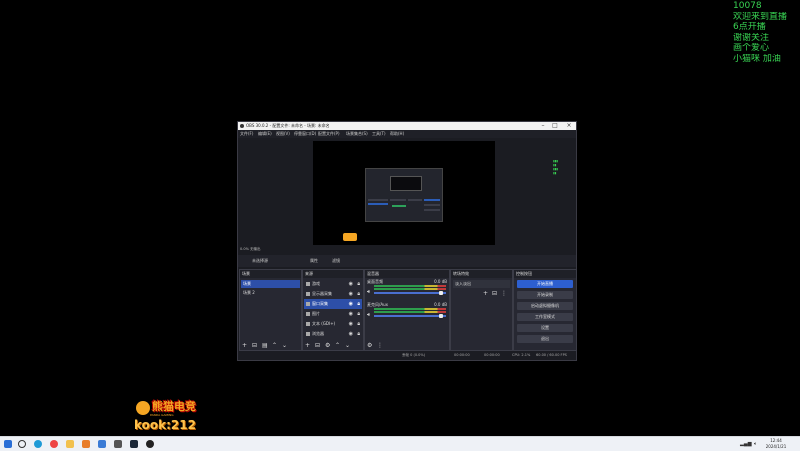 The height and width of the screenshot is (451, 800). What do you see at coordinates (250, 249) in the screenshot?
I see `preview-status: 0.0% 无输出` at bounding box center [250, 249].